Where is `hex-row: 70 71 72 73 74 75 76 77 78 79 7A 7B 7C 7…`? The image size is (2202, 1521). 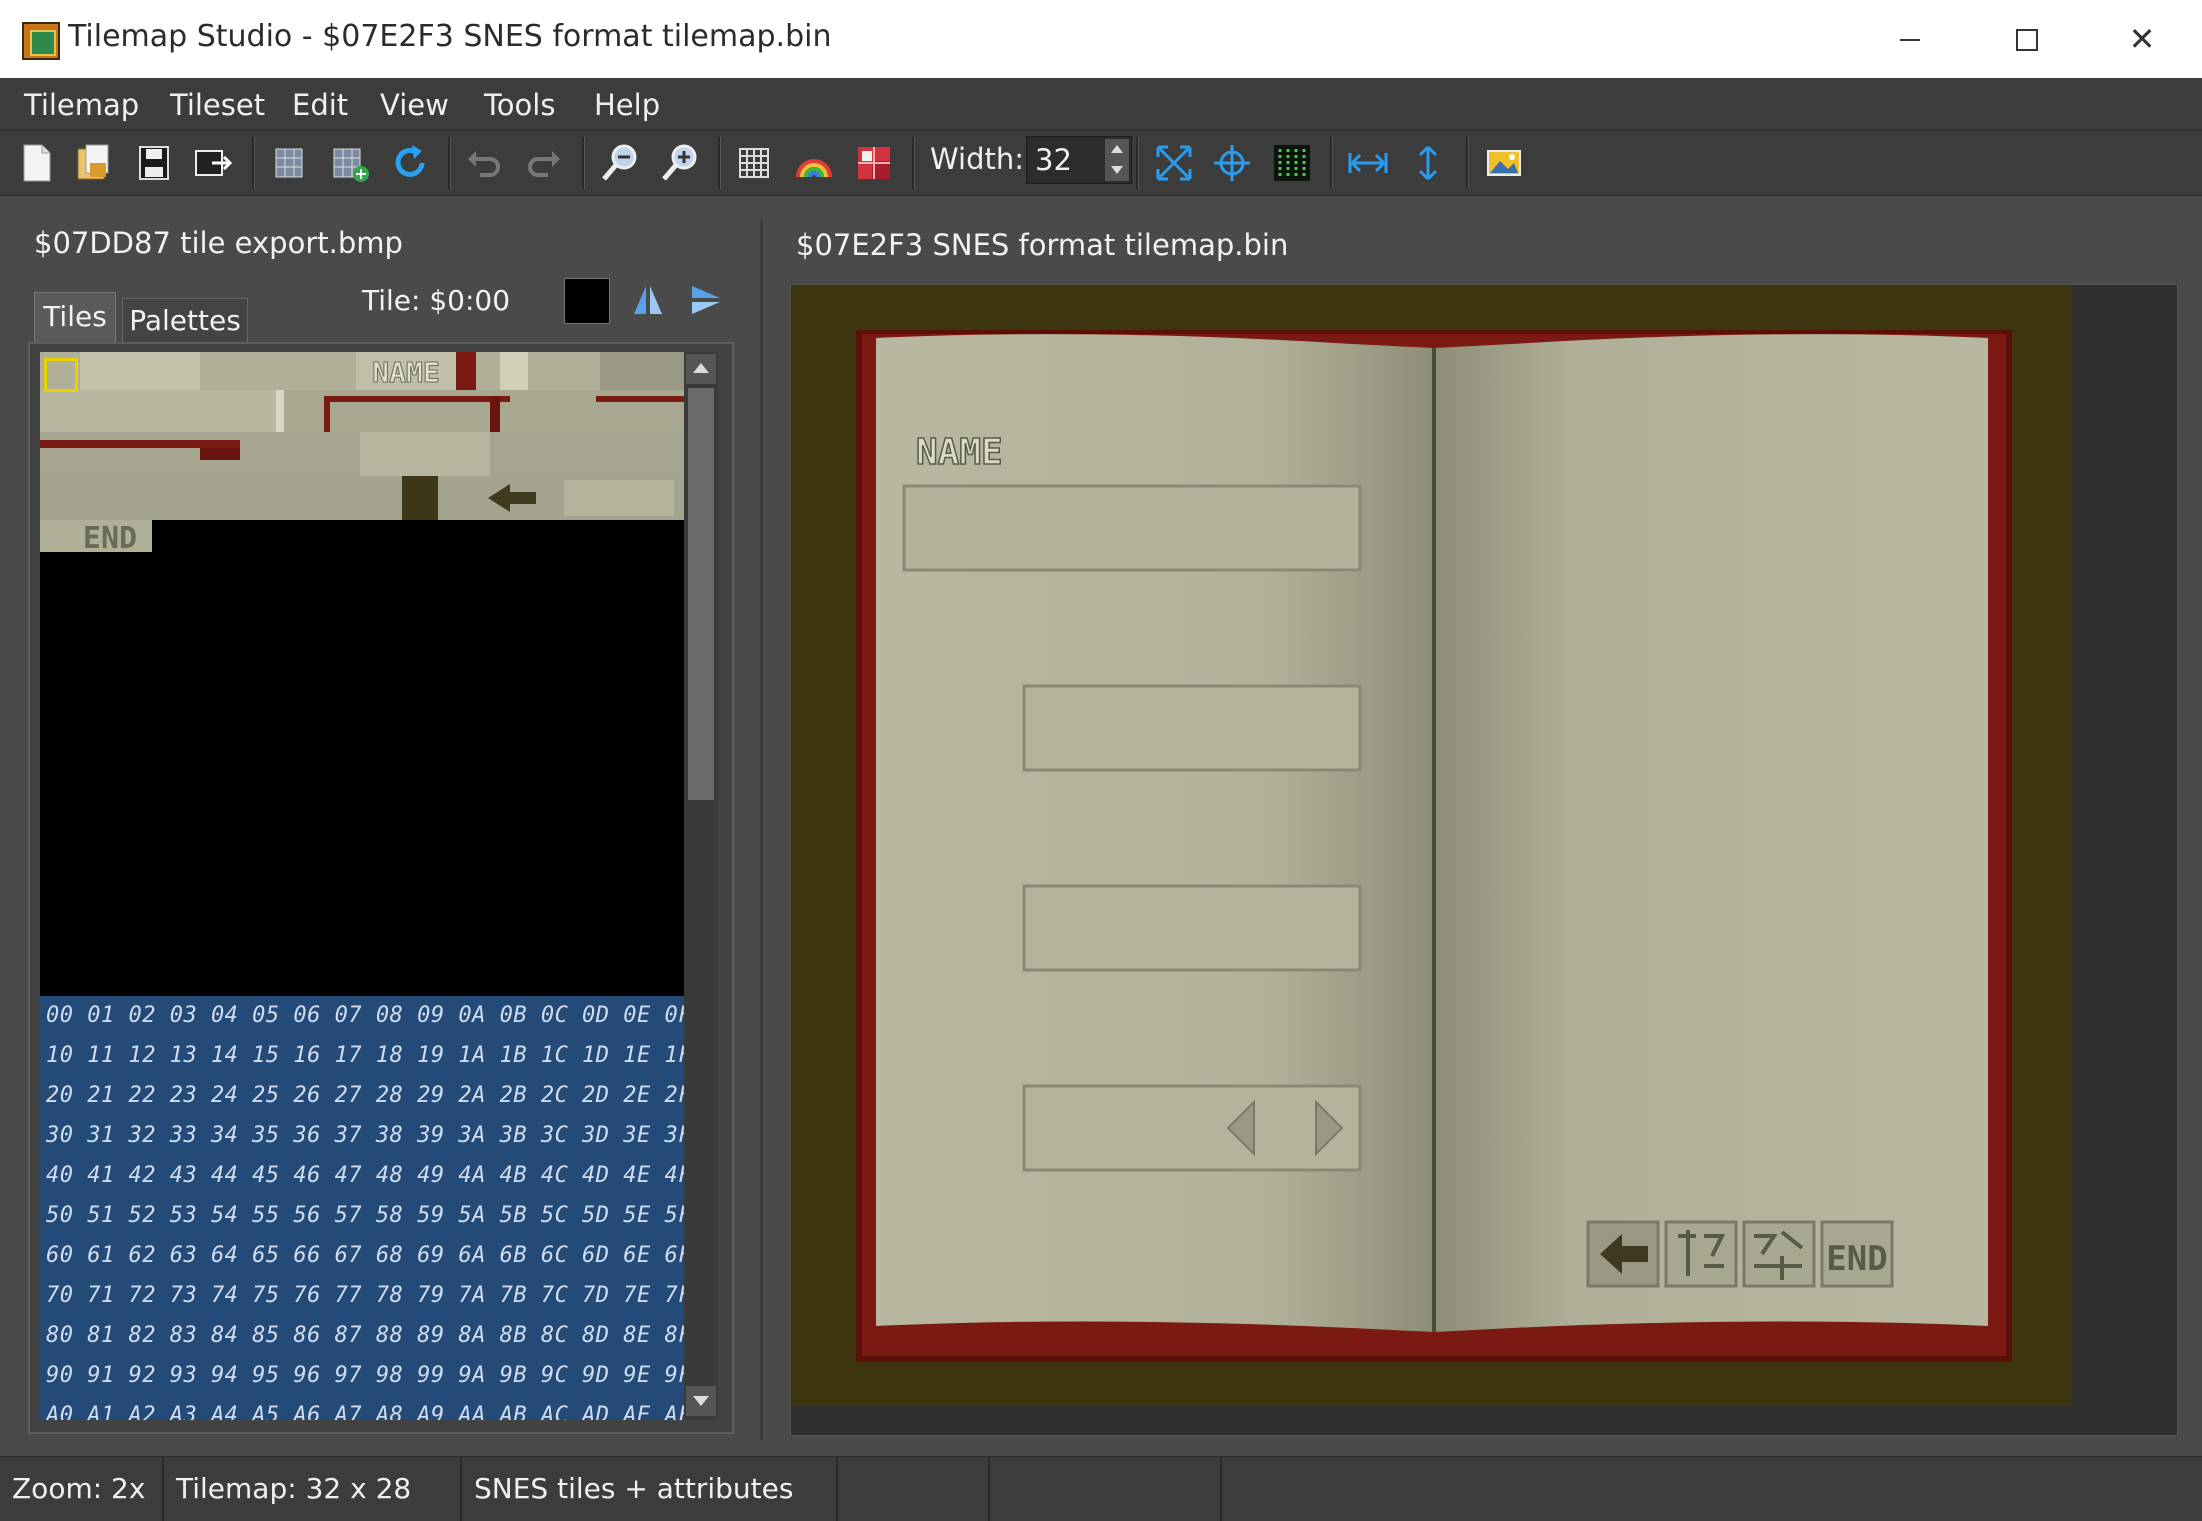
hex-row: 70 71 72 73 74 75 76 77 78 79 7A 7B 7C 7… is located at coordinates (365, 1295).